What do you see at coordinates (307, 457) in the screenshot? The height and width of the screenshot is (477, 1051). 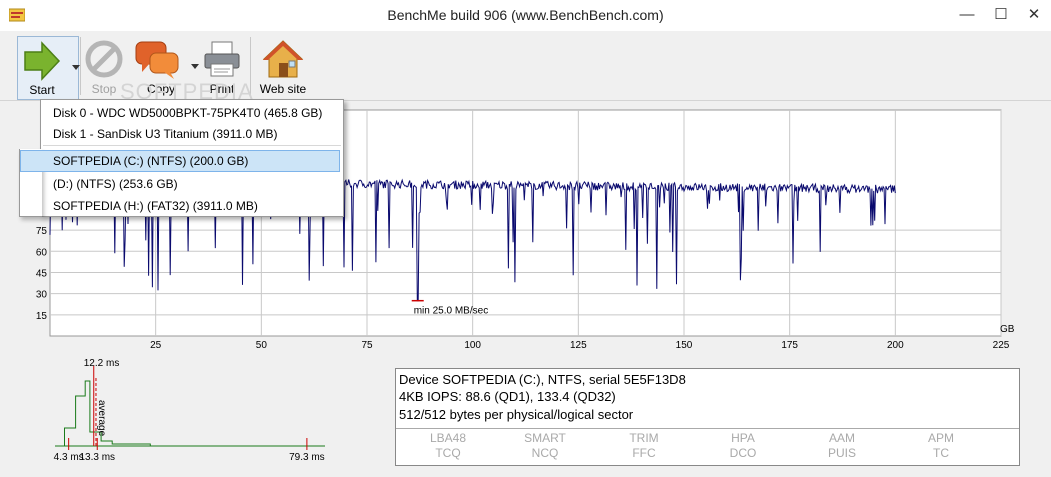 I see `histogram-x-label: 79.3 ms` at bounding box center [307, 457].